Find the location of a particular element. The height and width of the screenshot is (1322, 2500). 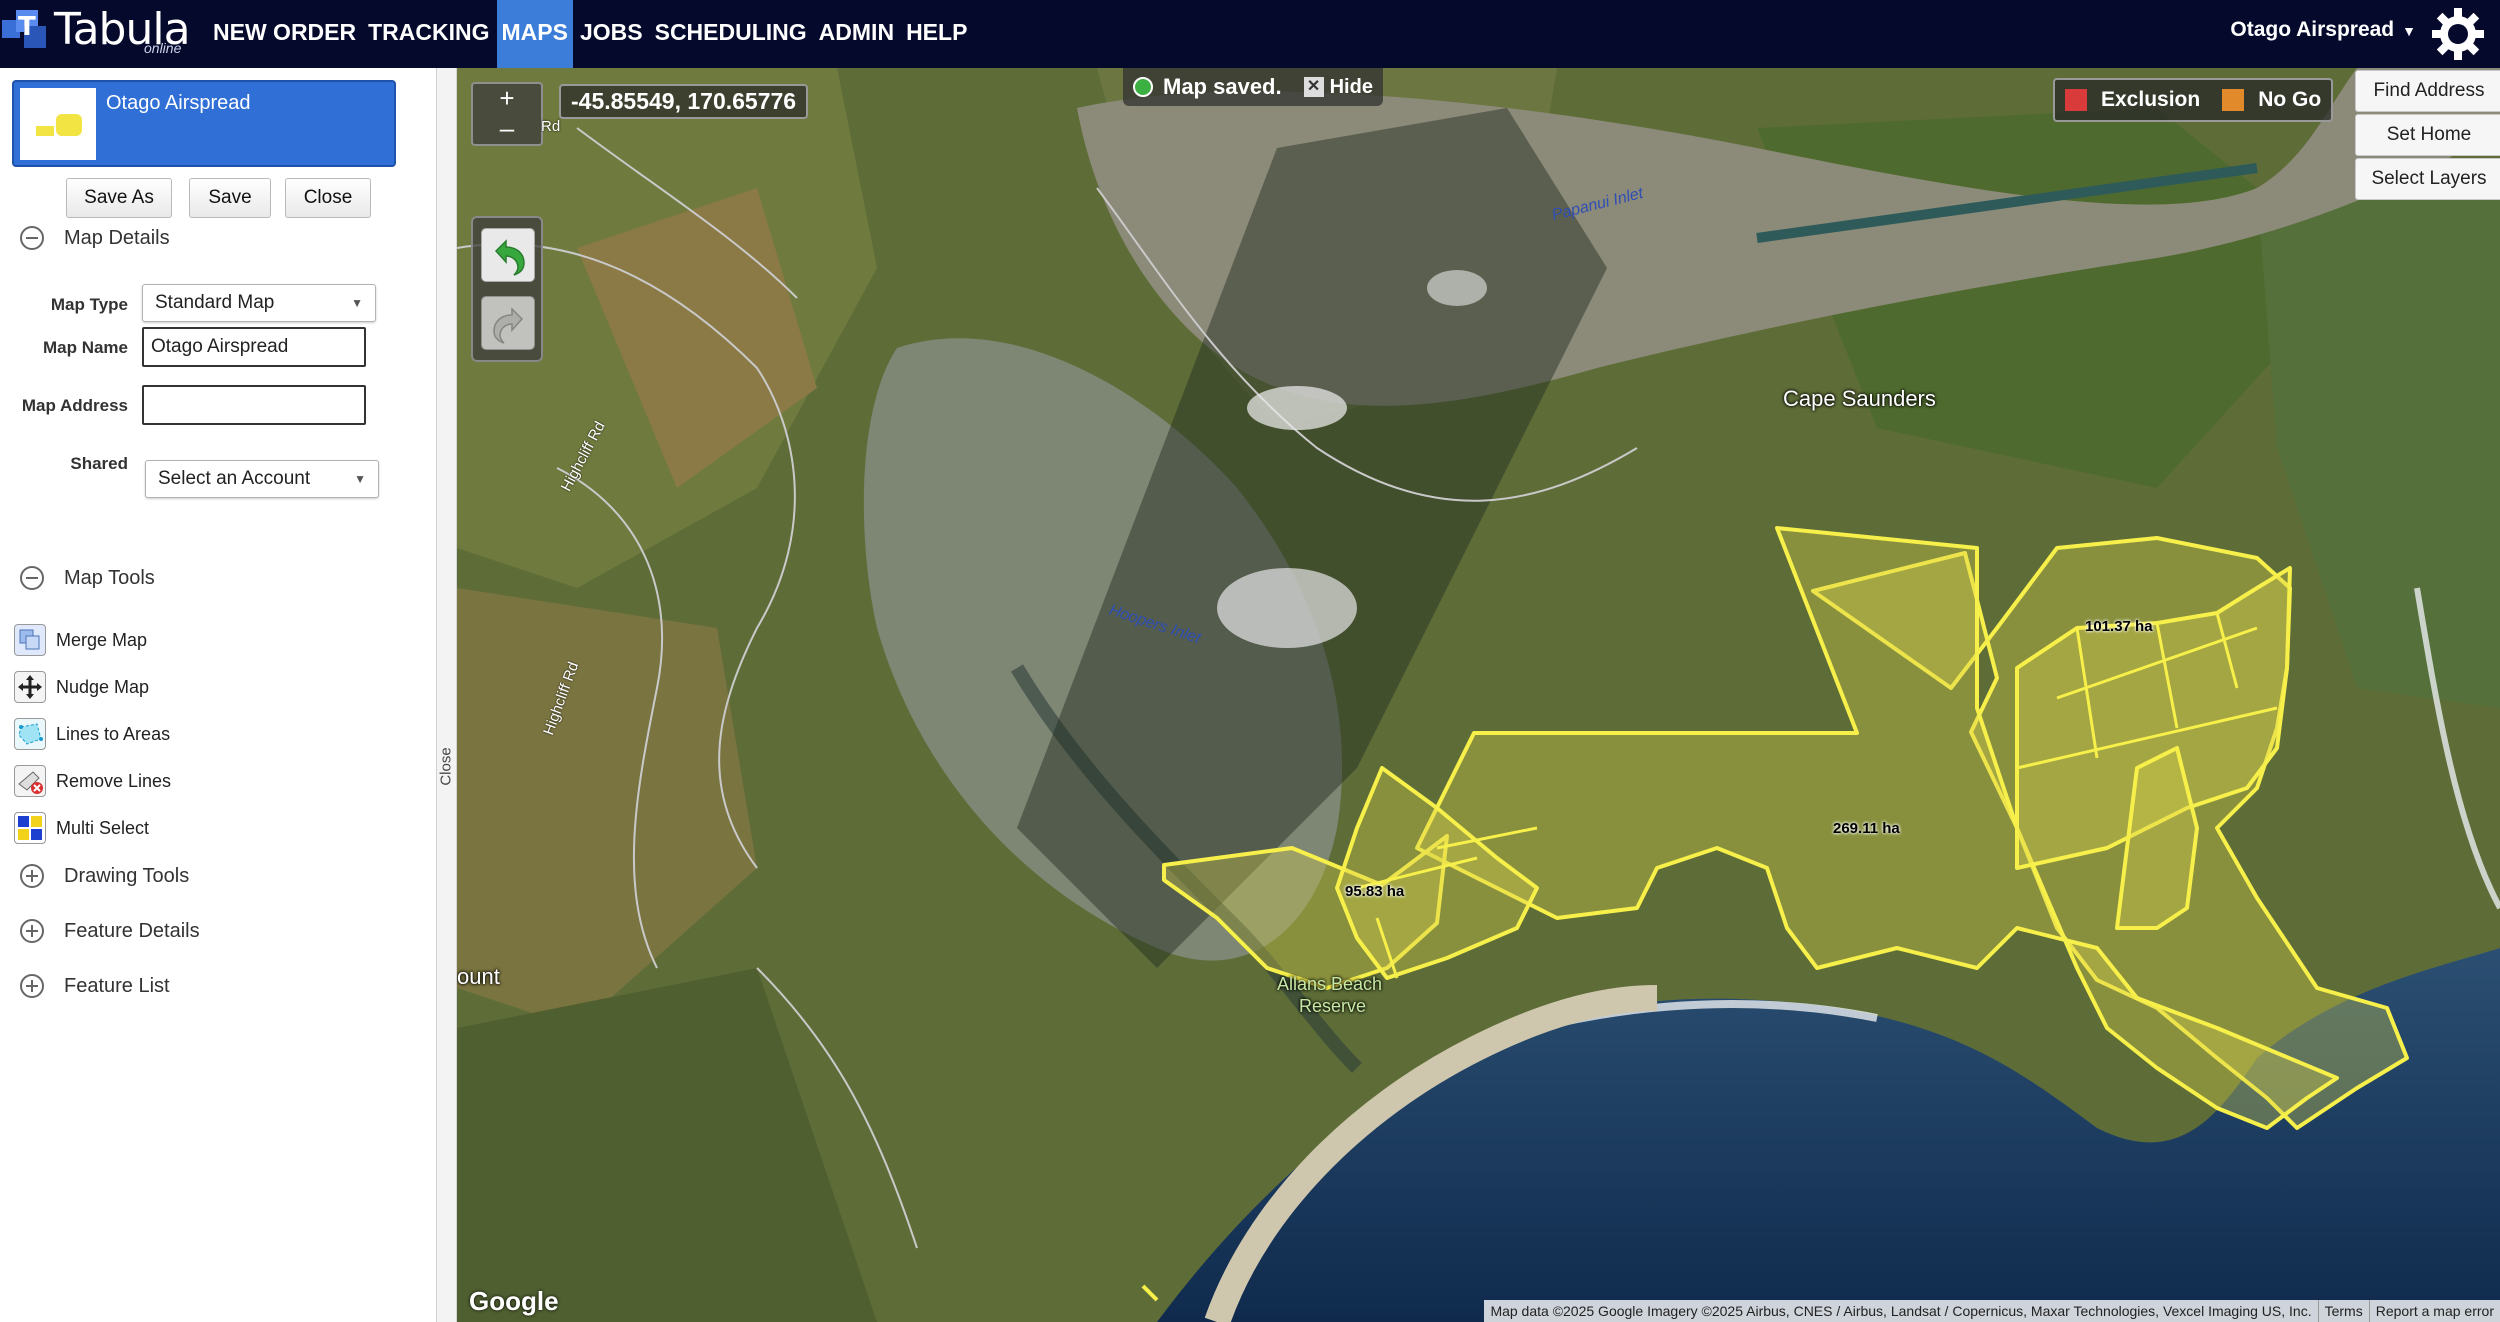

undo-button is located at coordinates (508, 255).